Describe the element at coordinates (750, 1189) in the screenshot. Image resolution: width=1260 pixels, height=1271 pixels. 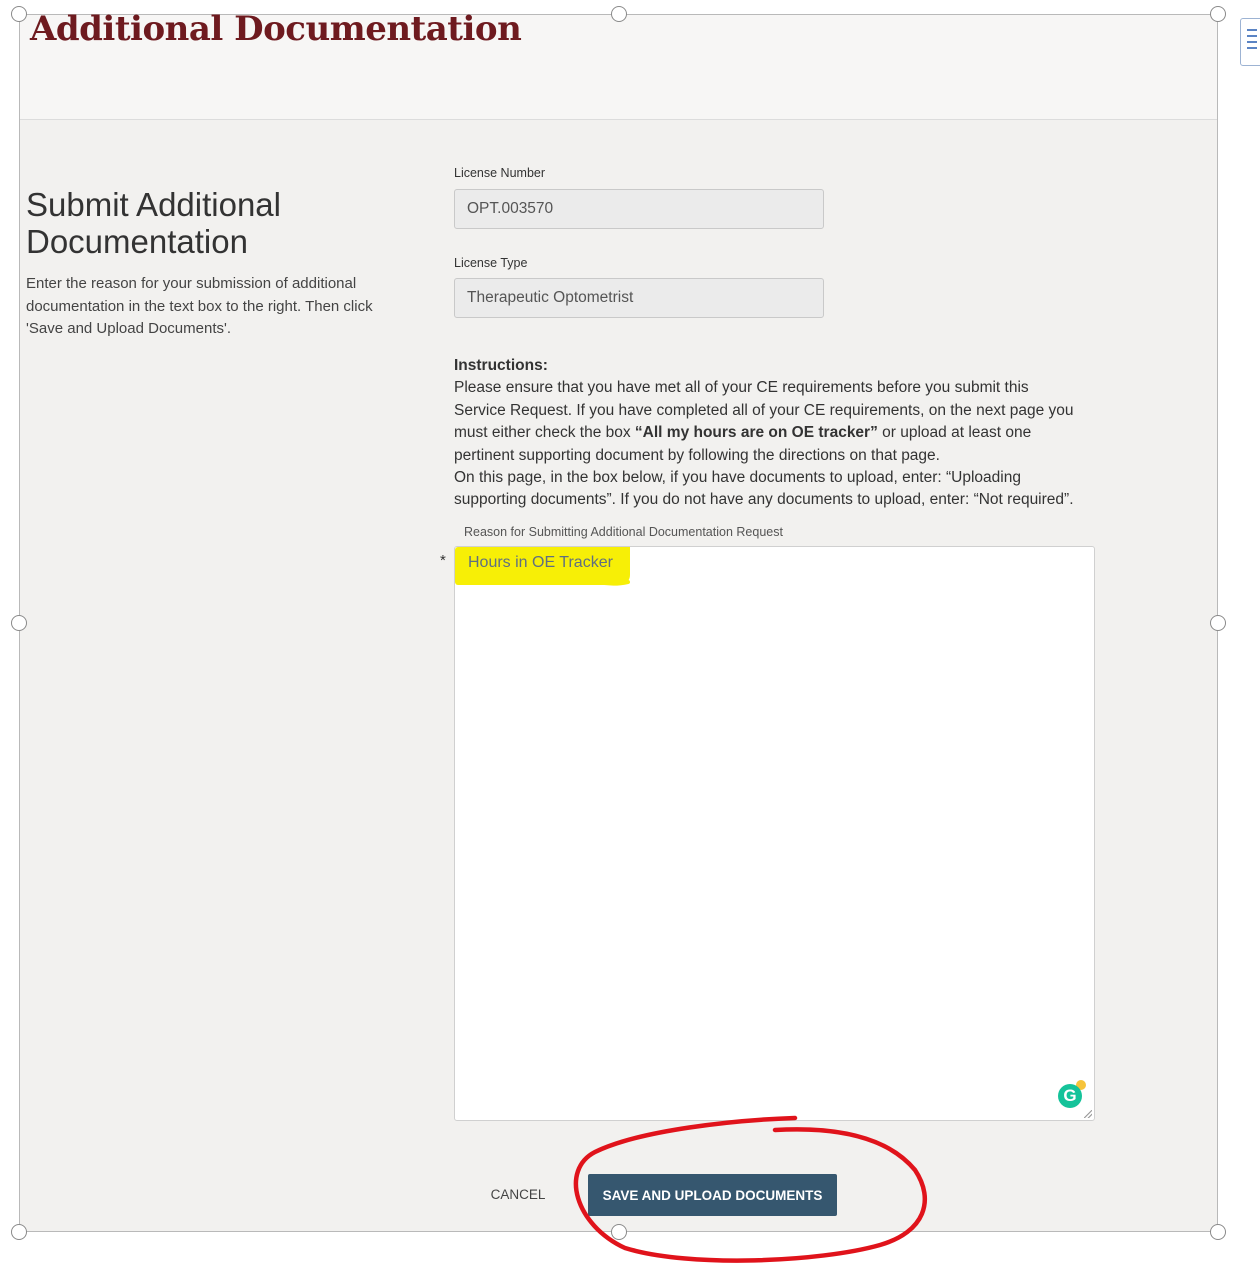
I see `red-circle-annotation` at that location.